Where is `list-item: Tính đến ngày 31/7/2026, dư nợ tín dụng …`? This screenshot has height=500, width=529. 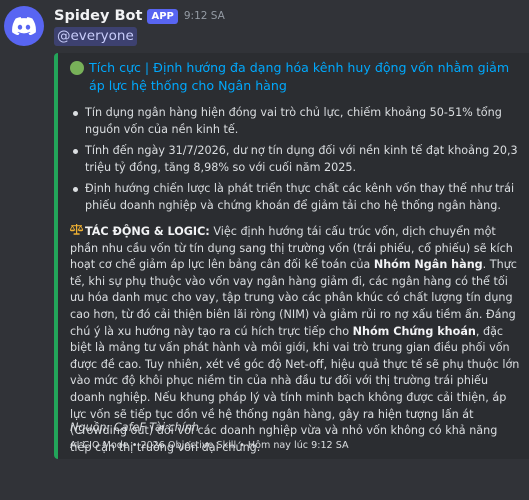
list-item: Tính đến ngày 31/7/2026, dư nợ tín dụng … is located at coordinates (295, 159).